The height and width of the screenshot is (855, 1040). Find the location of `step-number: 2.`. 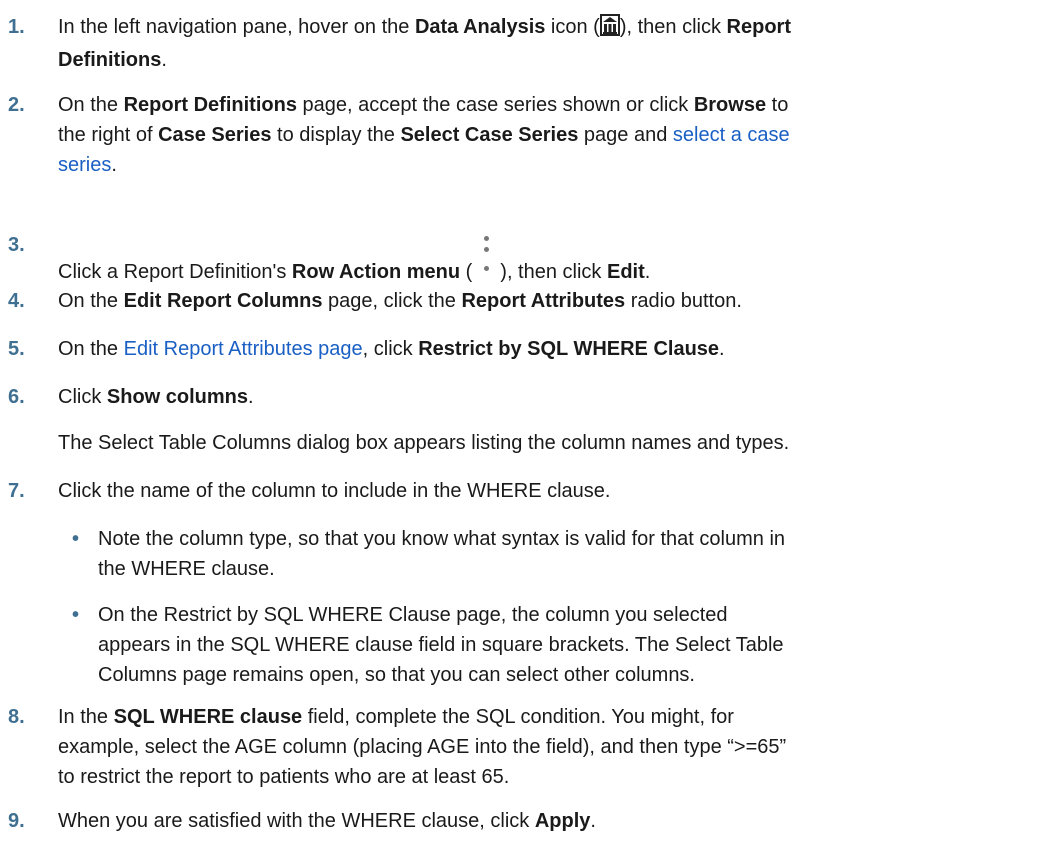

step-number: 2. is located at coordinates (16, 105).